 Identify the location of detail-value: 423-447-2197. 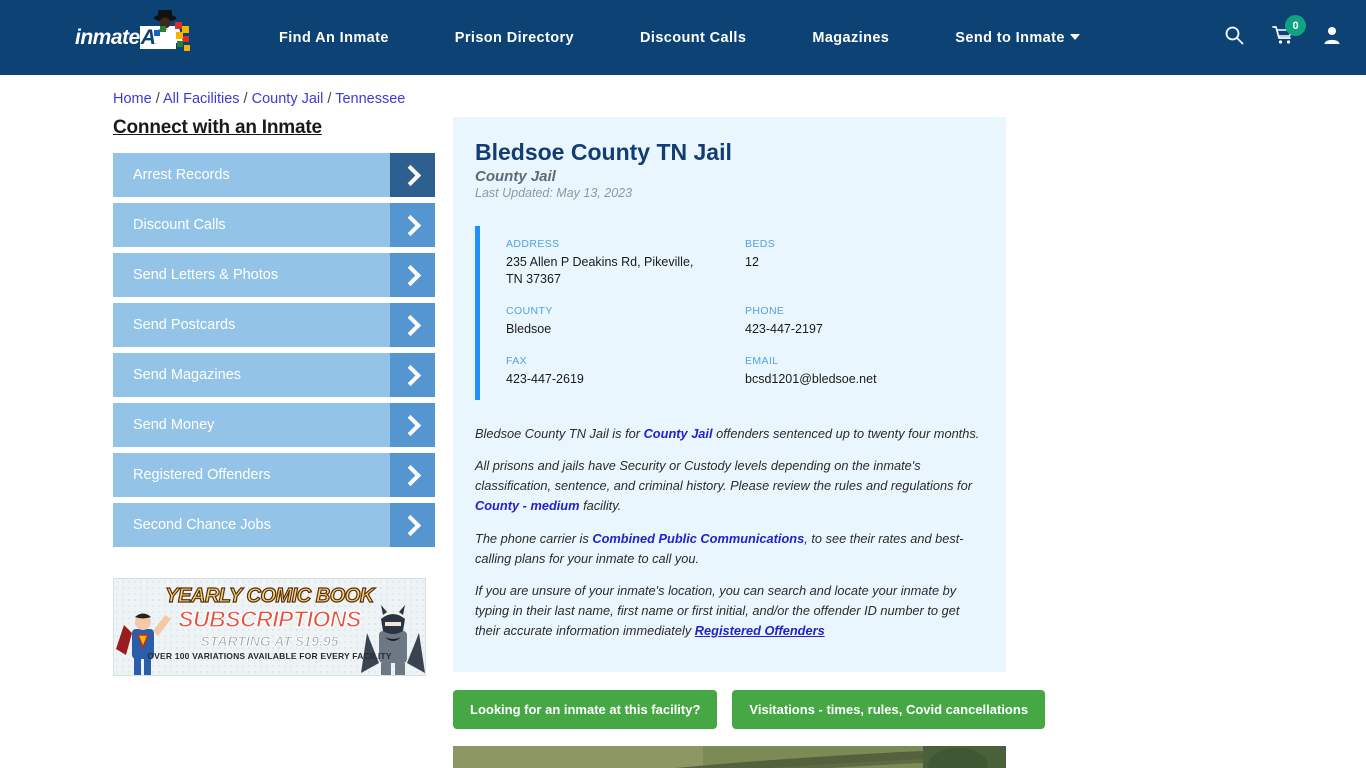
(784, 328).